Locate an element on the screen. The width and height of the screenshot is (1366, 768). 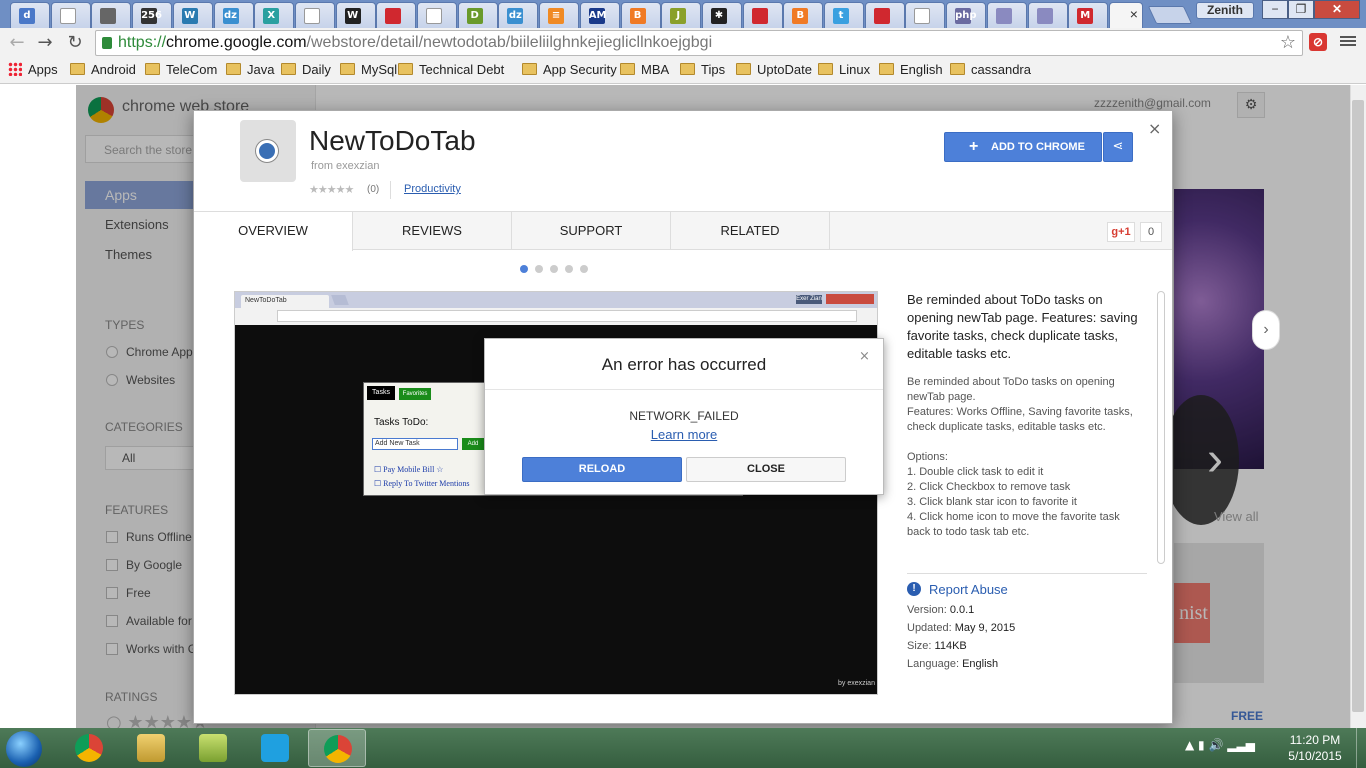
browser-tab: d is located at coordinates (30, 15).